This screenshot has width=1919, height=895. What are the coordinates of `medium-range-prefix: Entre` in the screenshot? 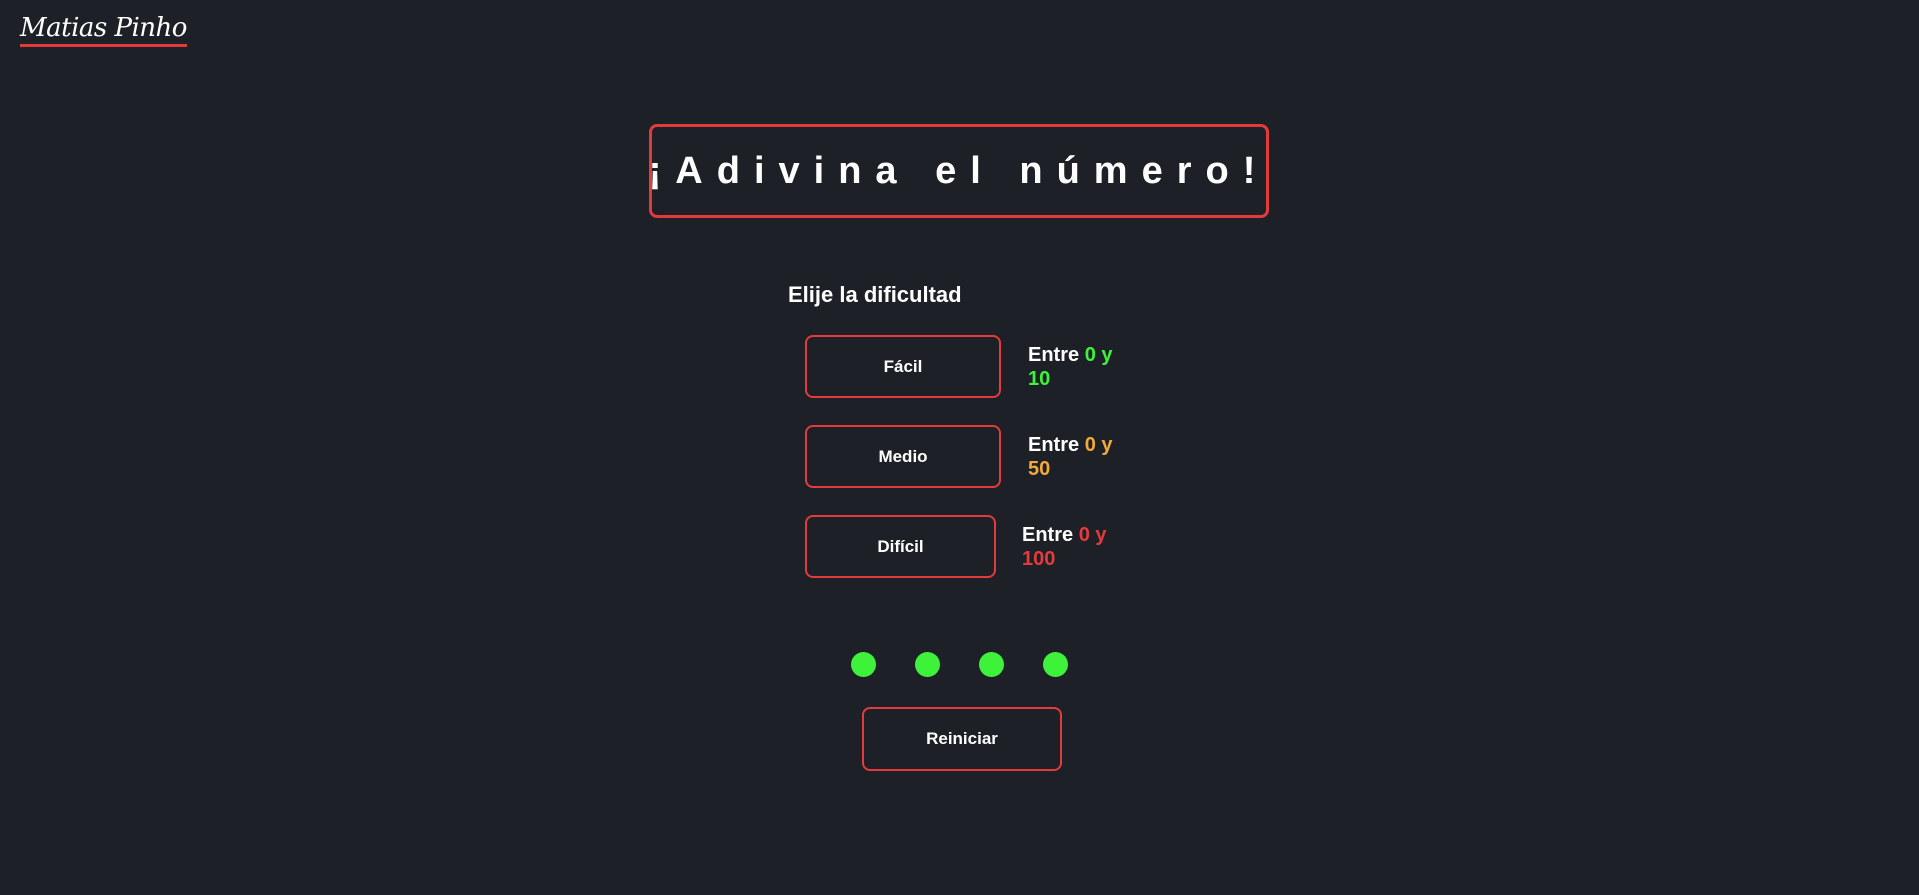 It's located at (1054, 445).